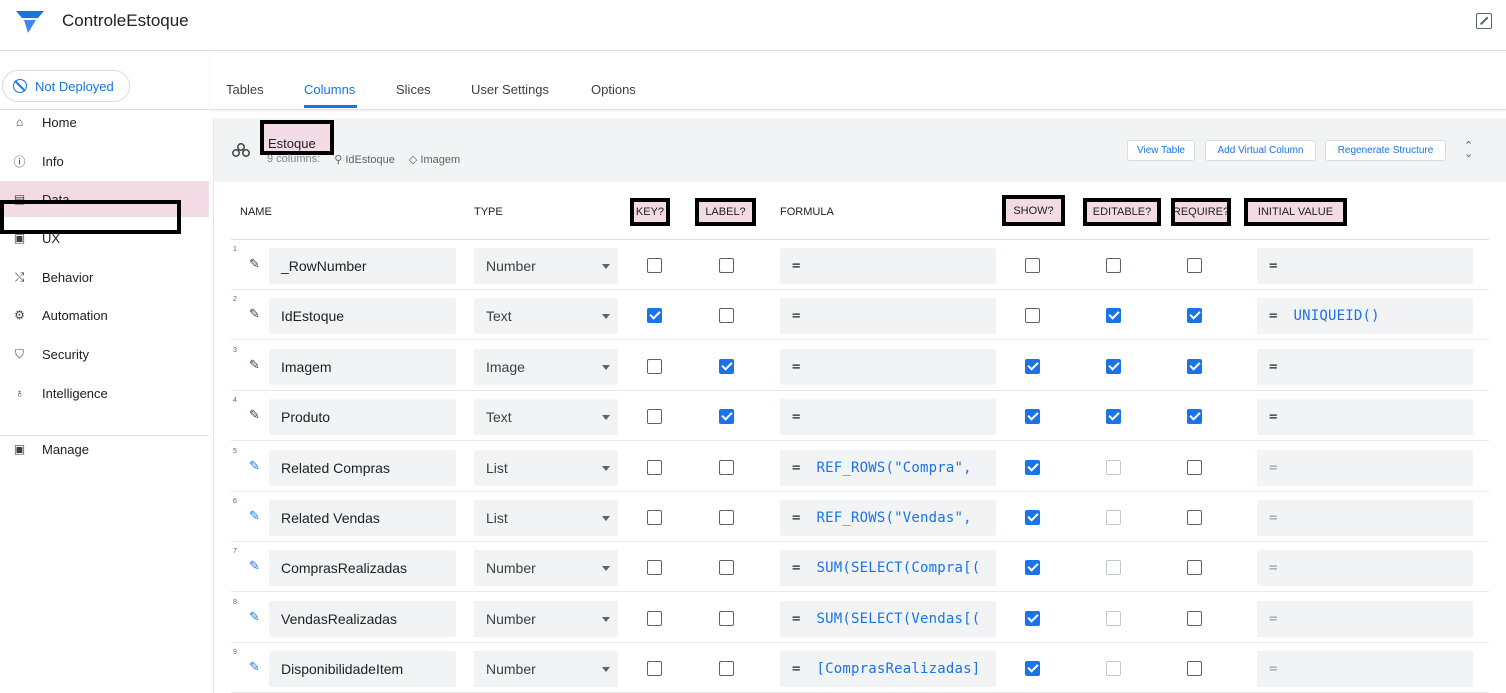 The height and width of the screenshot is (693, 1506). Describe the element at coordinates (613, 89) in the screenshot. I see `tab-options: Options` at that location.